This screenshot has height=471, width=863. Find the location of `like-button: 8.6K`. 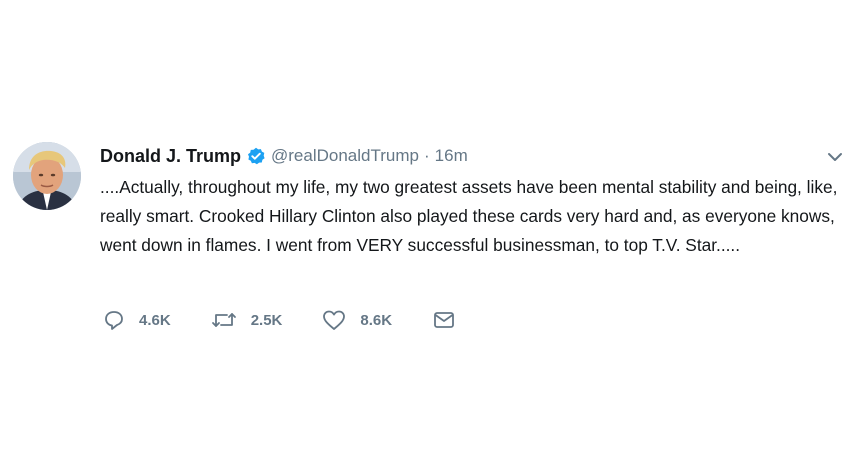

like-button: 8.6K is located at coordinates (357, 320).